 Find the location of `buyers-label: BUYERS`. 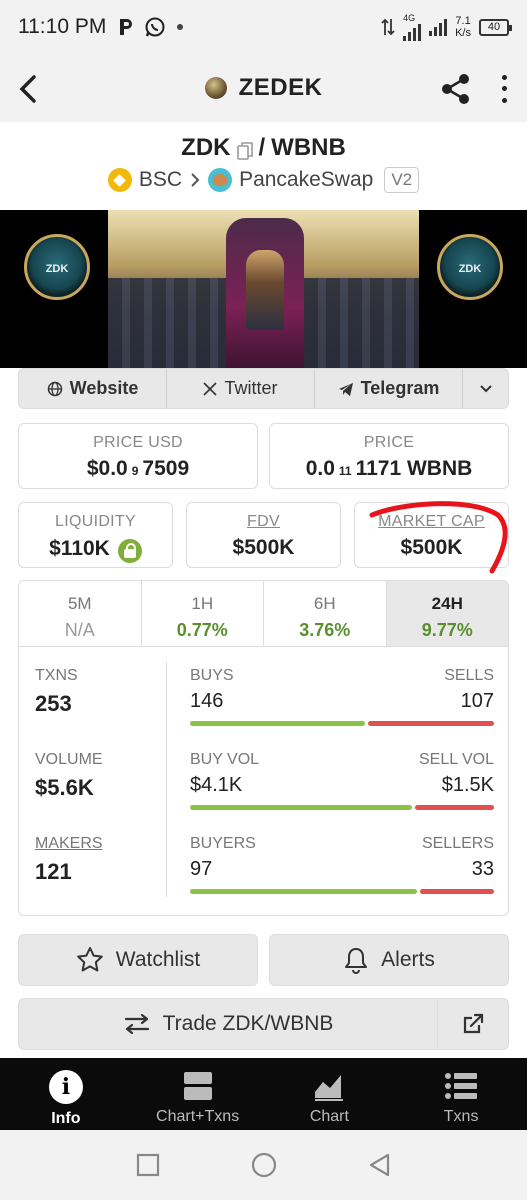

buyers-label: BUYERS is located at coordinates (223, 843).